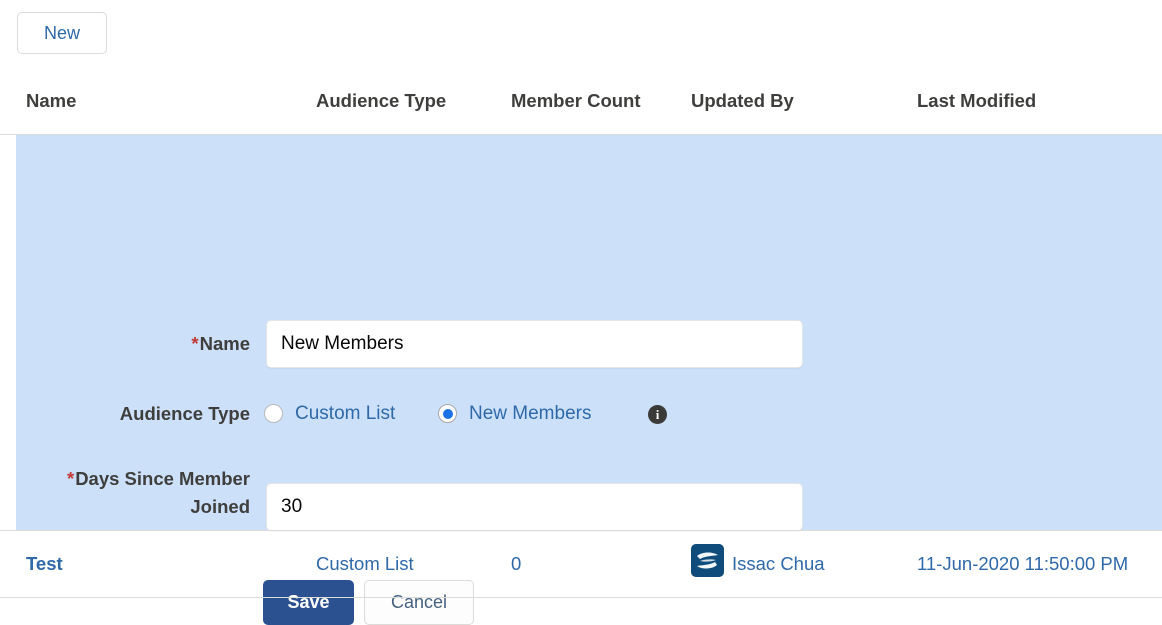 Image resolution: width=1162 pixels, height=625 pixels. Describe the element at coordinates (707, 560) in the screenshot. I see `user-avatar-icon` at that location.